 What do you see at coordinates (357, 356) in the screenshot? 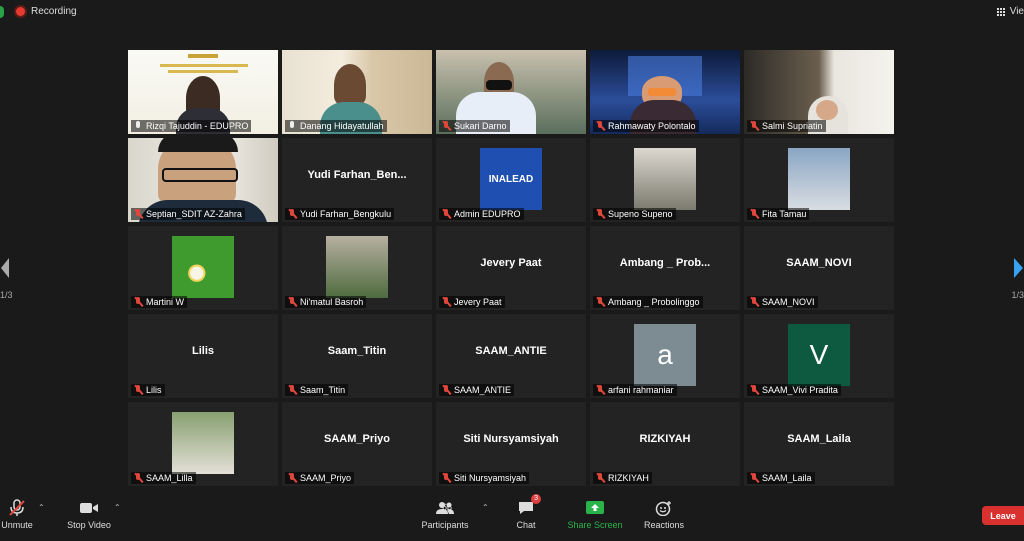
I see `participant-tile: Saam_Titin Saam_Titin` at bounding box center [357, 356].